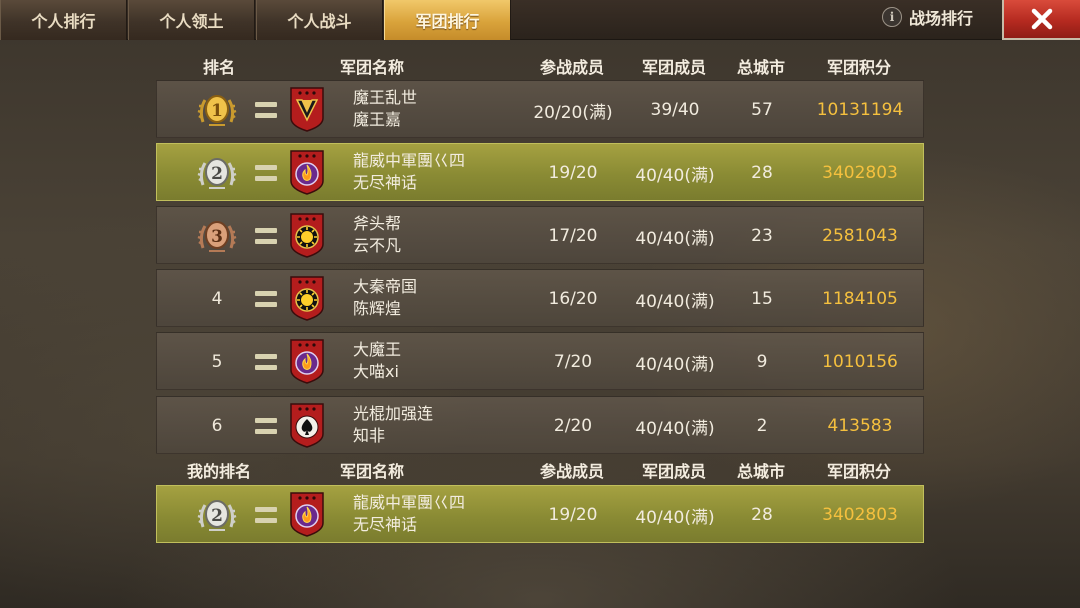 Image resolution: width=1080 pixels, height=608 pixels. Describe the element at coordinates (762, 110) in the screenshot. I see `cities-value: 57` at that location.